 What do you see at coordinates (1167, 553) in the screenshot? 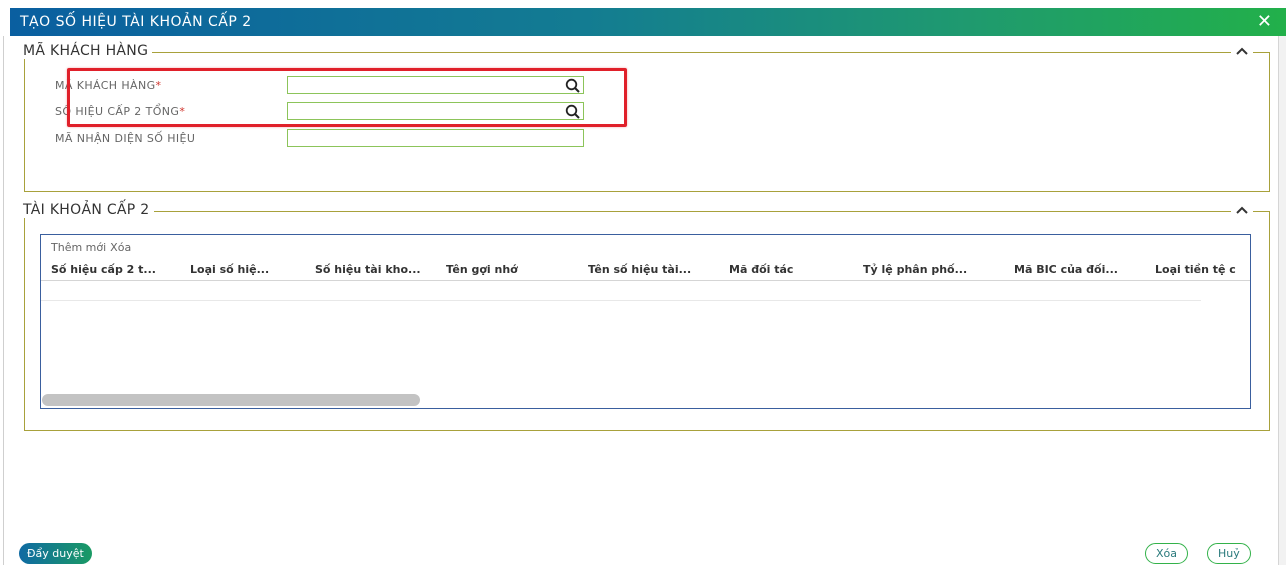
I see `delete-button: Xóa` at bounding box center [1167, 553].